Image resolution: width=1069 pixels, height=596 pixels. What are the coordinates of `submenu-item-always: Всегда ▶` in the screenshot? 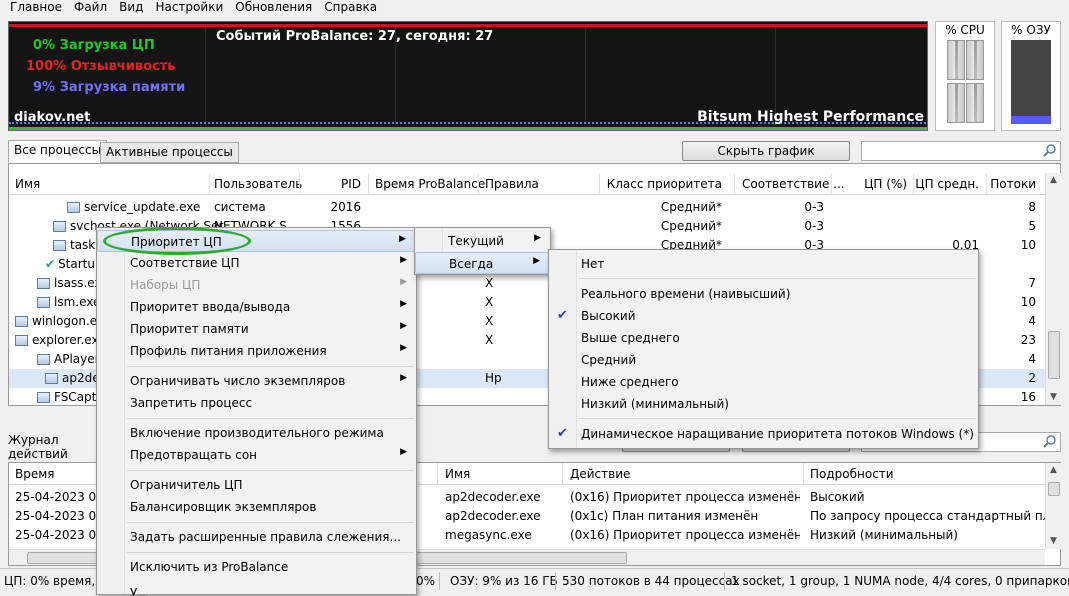 It's located at (482, 263).